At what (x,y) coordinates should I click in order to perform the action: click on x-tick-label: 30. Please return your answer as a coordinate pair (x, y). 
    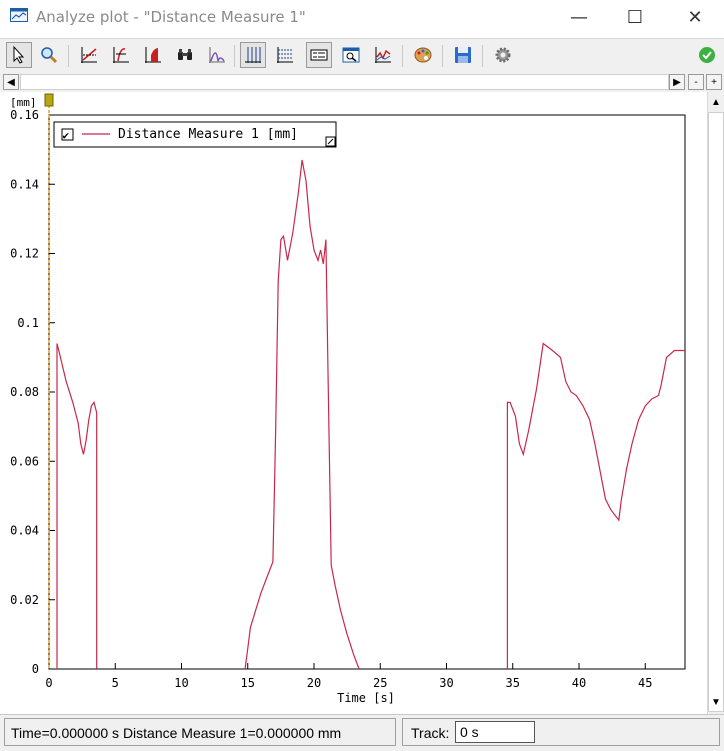
    Looking at the image, I should click on (446, 683).